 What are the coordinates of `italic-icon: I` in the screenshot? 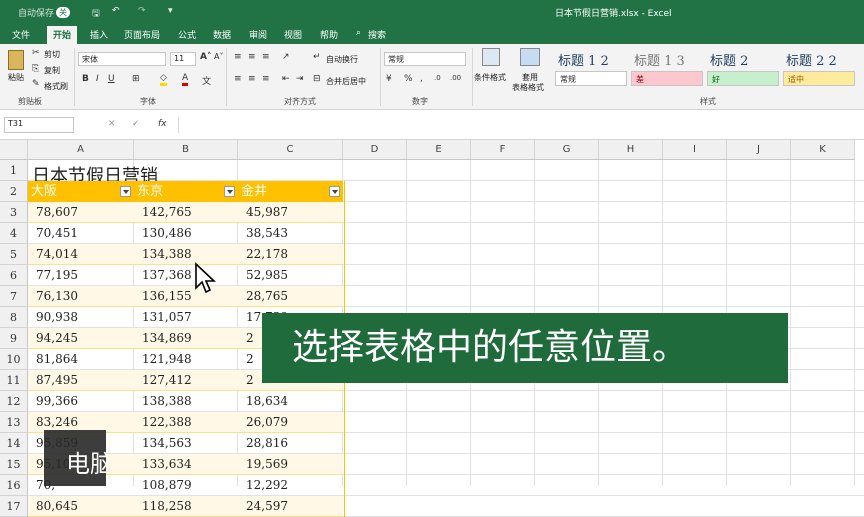 It's located at (97, 79).